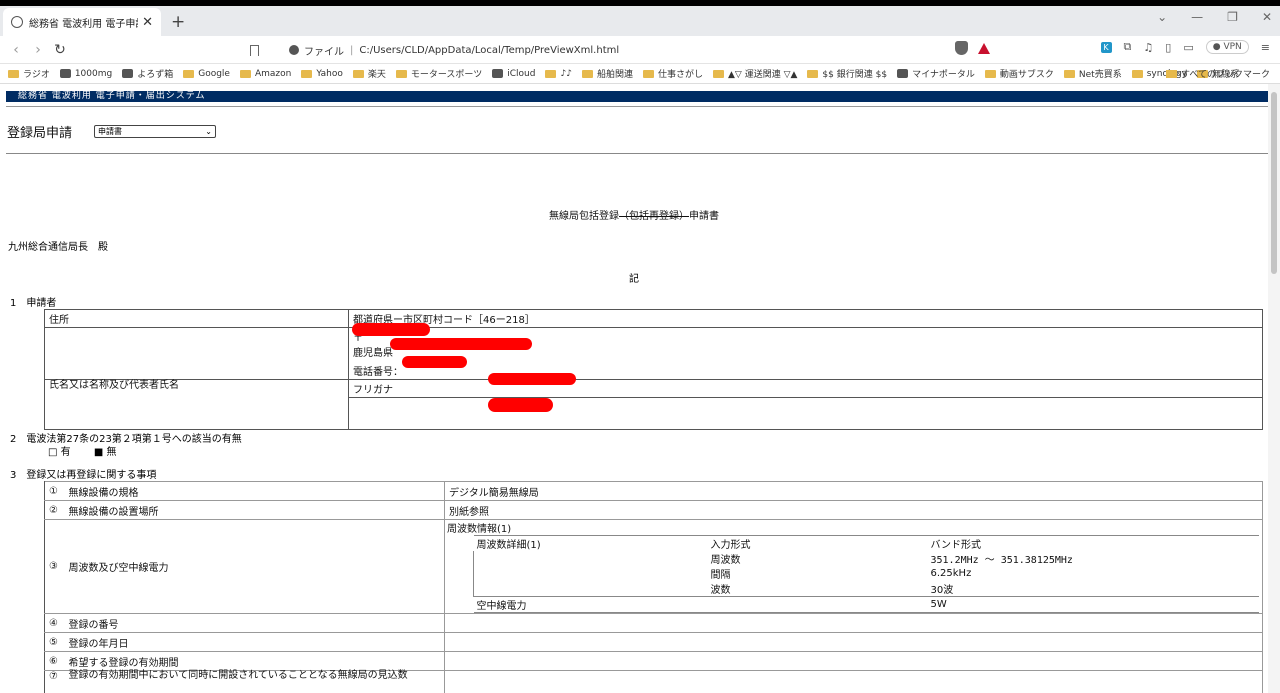 The height and width of the screenshot is (693, 1280). What do you see at coordinates (1092, 73) in the screenshot?
I see `bookmark-item: Net売買系` at bounding box center [1092, 73].